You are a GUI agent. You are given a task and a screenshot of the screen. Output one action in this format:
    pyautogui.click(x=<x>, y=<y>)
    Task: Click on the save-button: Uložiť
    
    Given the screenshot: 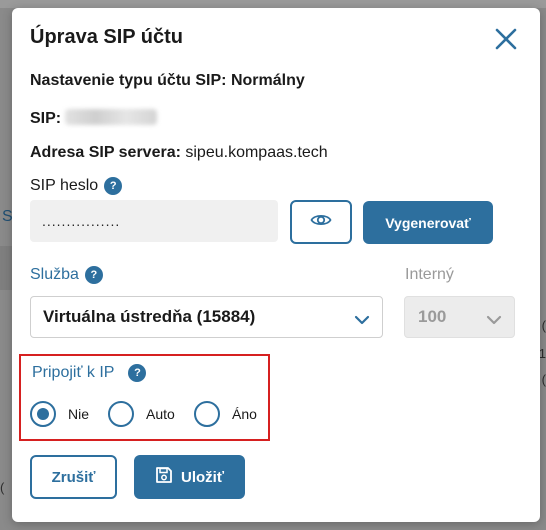 What is the action you would take?
    pyautogui.click(x=189, y=477)
    